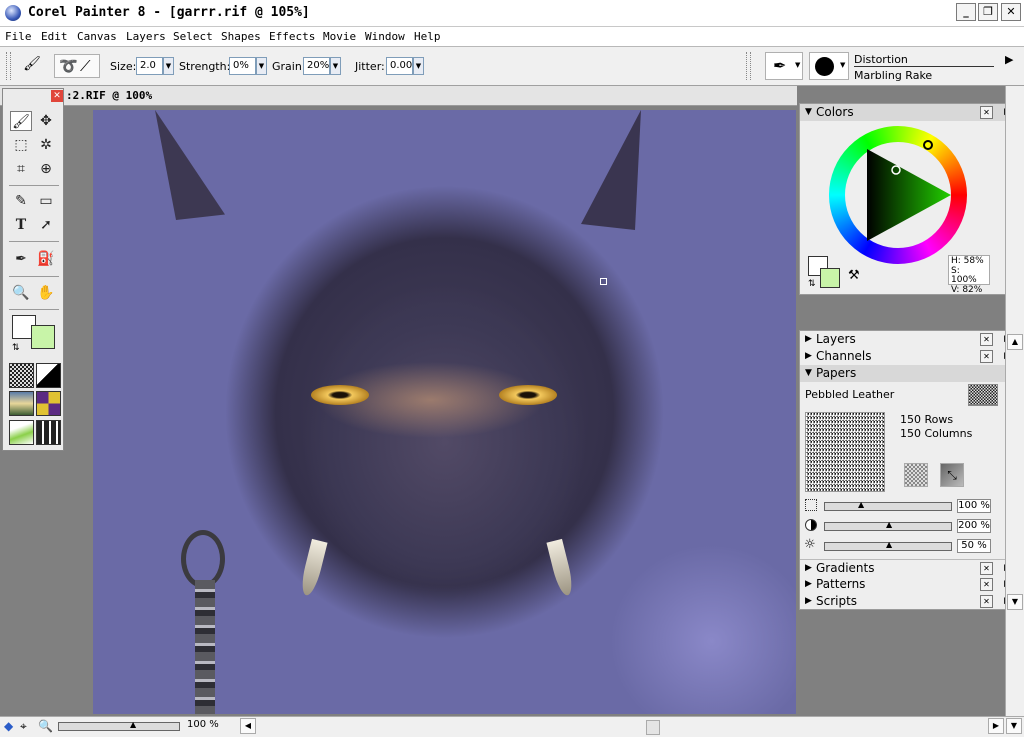 The height and width of the screenshot is (737, 1024). I want to click on horizontal-scroll-thumb, so click(653, 727).